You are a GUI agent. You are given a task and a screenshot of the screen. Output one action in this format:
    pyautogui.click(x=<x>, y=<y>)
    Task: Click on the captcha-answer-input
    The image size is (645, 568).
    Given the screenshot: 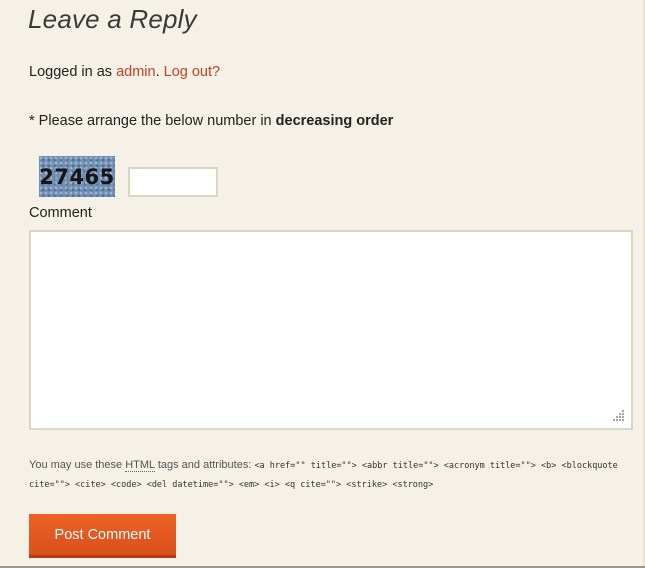 What is the action you would take?
    pyautogui.click(x=173, y=182)
    